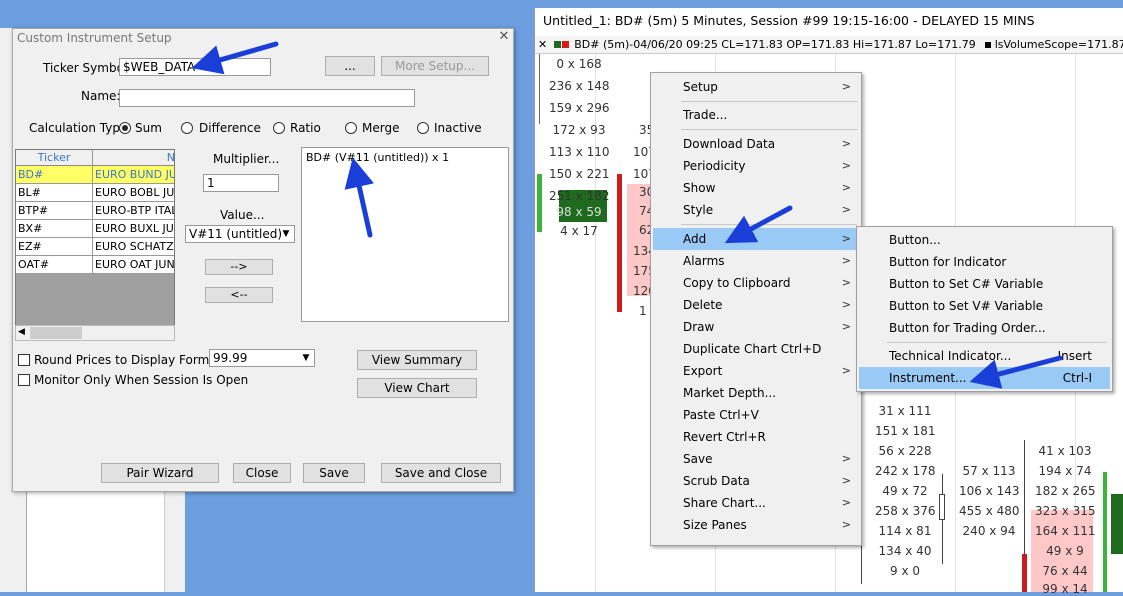 The image size is (1123, 596). Describe the element at coordinates (984, 378) in the screenshot. I see `submenu-item-instrument: Instrument... Ctrl-I` at that location.